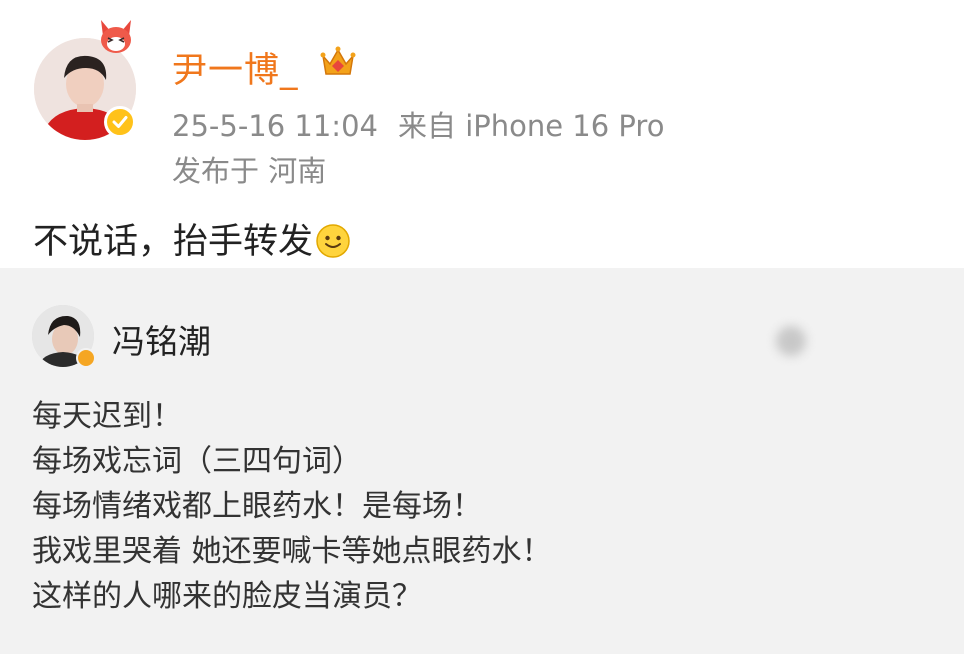 This screenshot has height=654, width=964. I want to click on post-text-content: 不说话，抬手转发, so click(173, 242).